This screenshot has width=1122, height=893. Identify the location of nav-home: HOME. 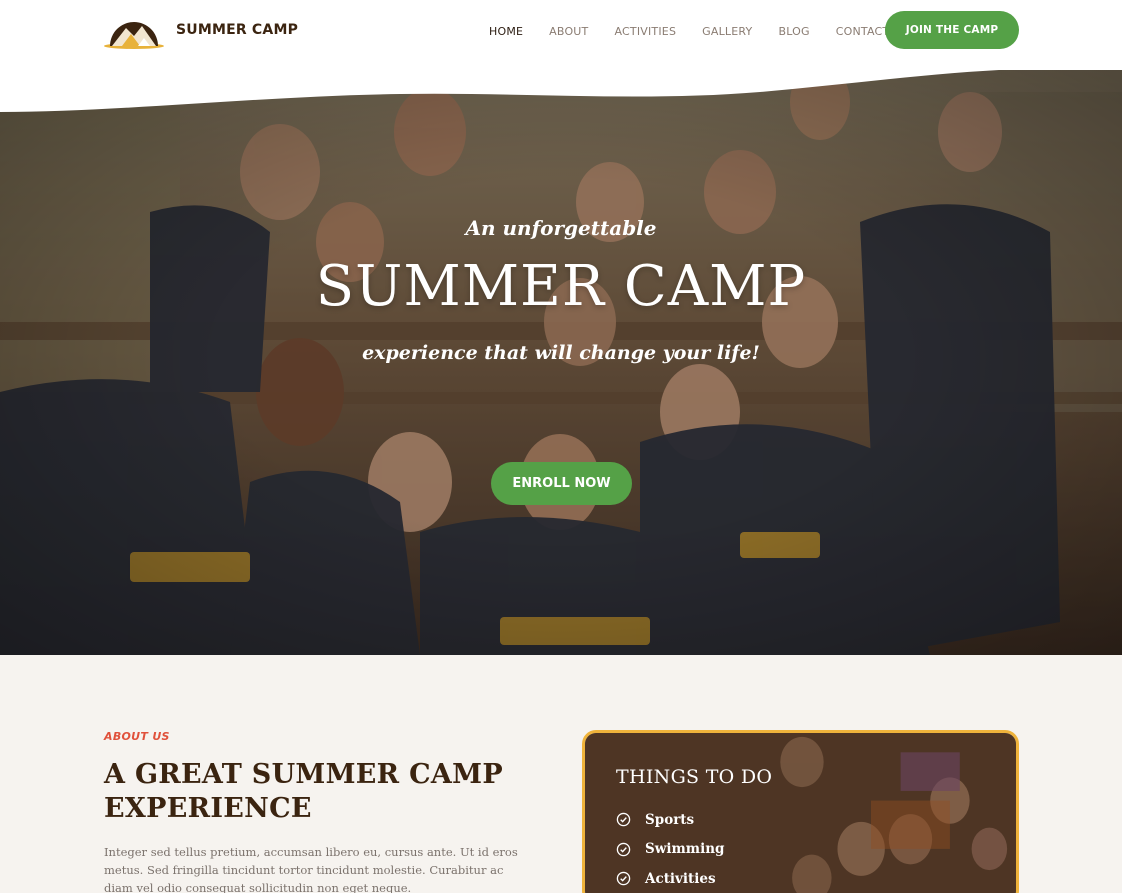
(506, 31).